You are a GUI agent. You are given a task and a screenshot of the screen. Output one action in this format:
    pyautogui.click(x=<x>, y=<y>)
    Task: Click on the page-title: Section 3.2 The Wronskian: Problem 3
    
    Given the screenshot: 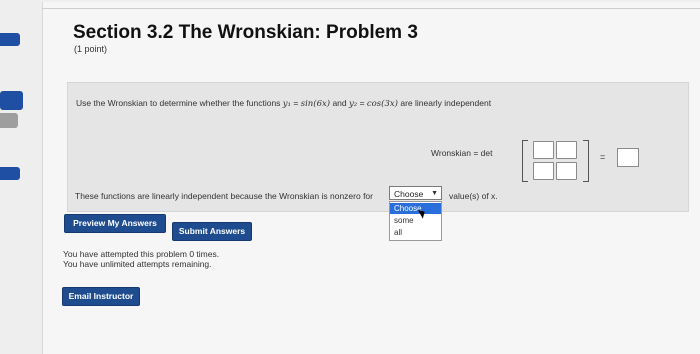 What is the action you would take?
    pyautogui.click(x=245, y=32)
    